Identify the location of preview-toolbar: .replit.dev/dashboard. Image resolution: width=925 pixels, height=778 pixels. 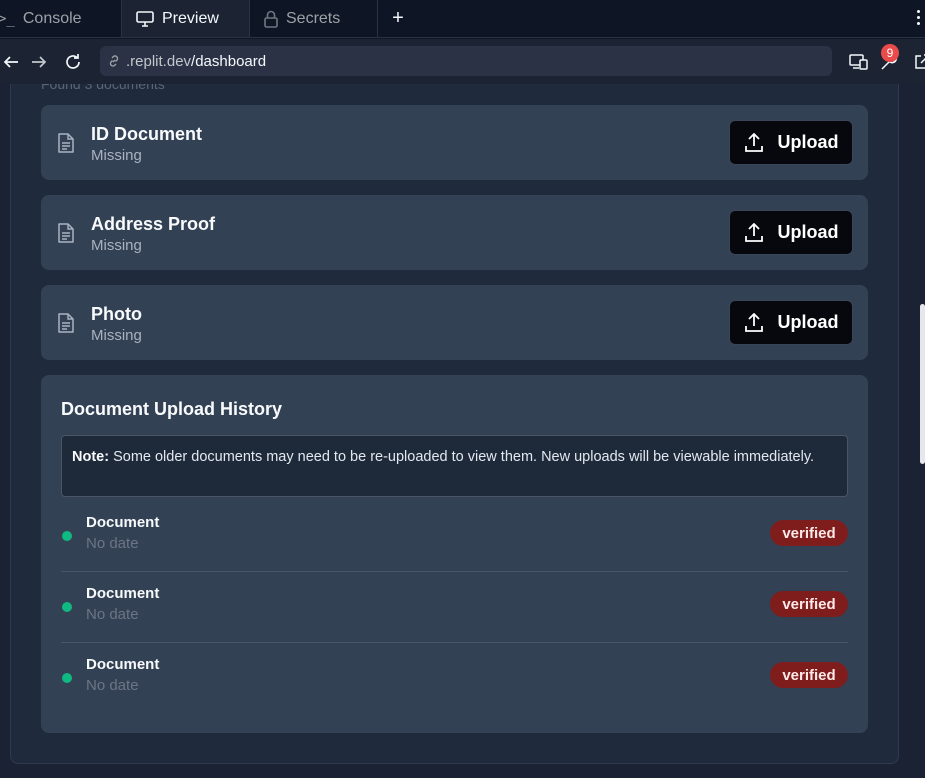
(462, 61).